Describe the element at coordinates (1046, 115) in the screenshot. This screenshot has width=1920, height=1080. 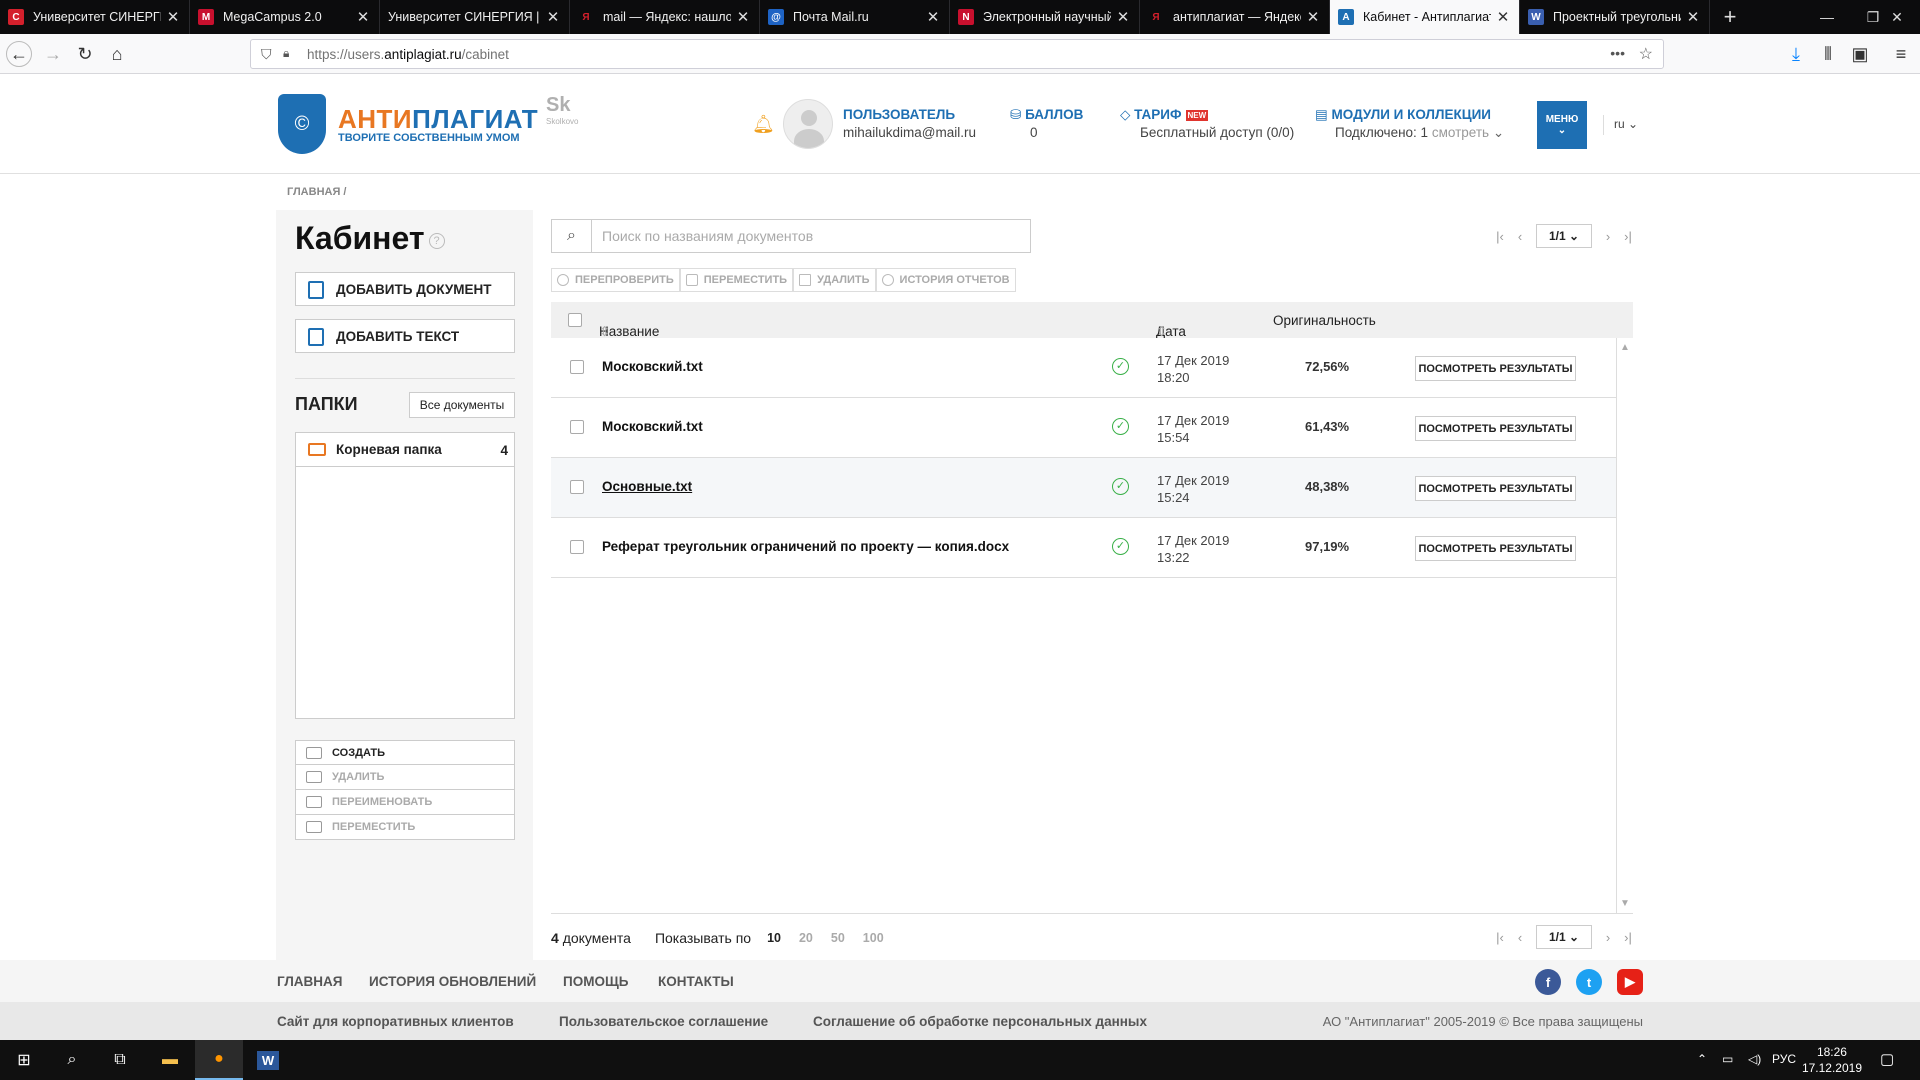
I see `points-label: ⛁ БАЛЛОВ` at that location.